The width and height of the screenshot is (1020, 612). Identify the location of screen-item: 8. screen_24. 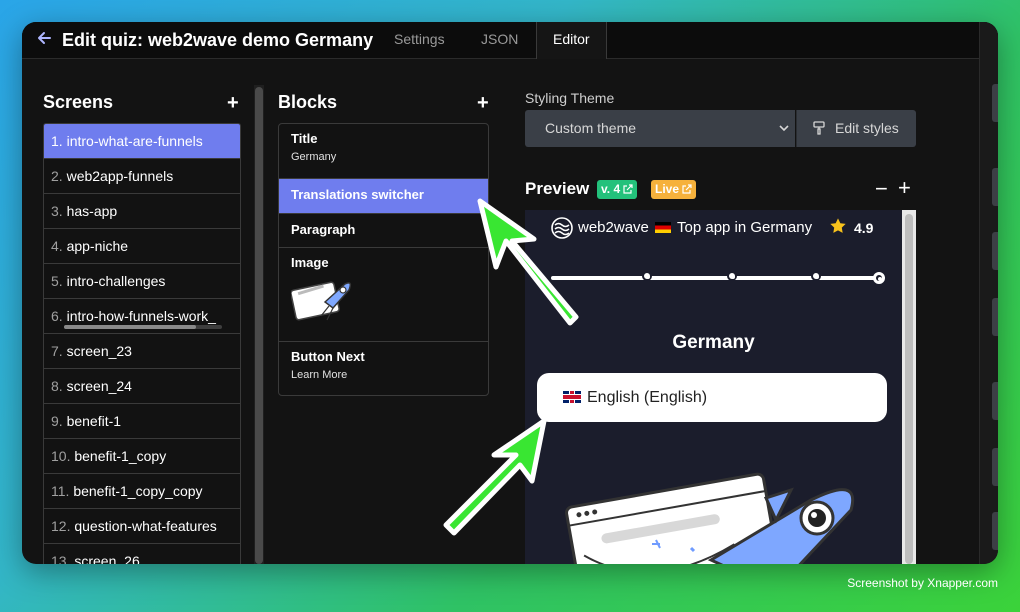
(142, 386).